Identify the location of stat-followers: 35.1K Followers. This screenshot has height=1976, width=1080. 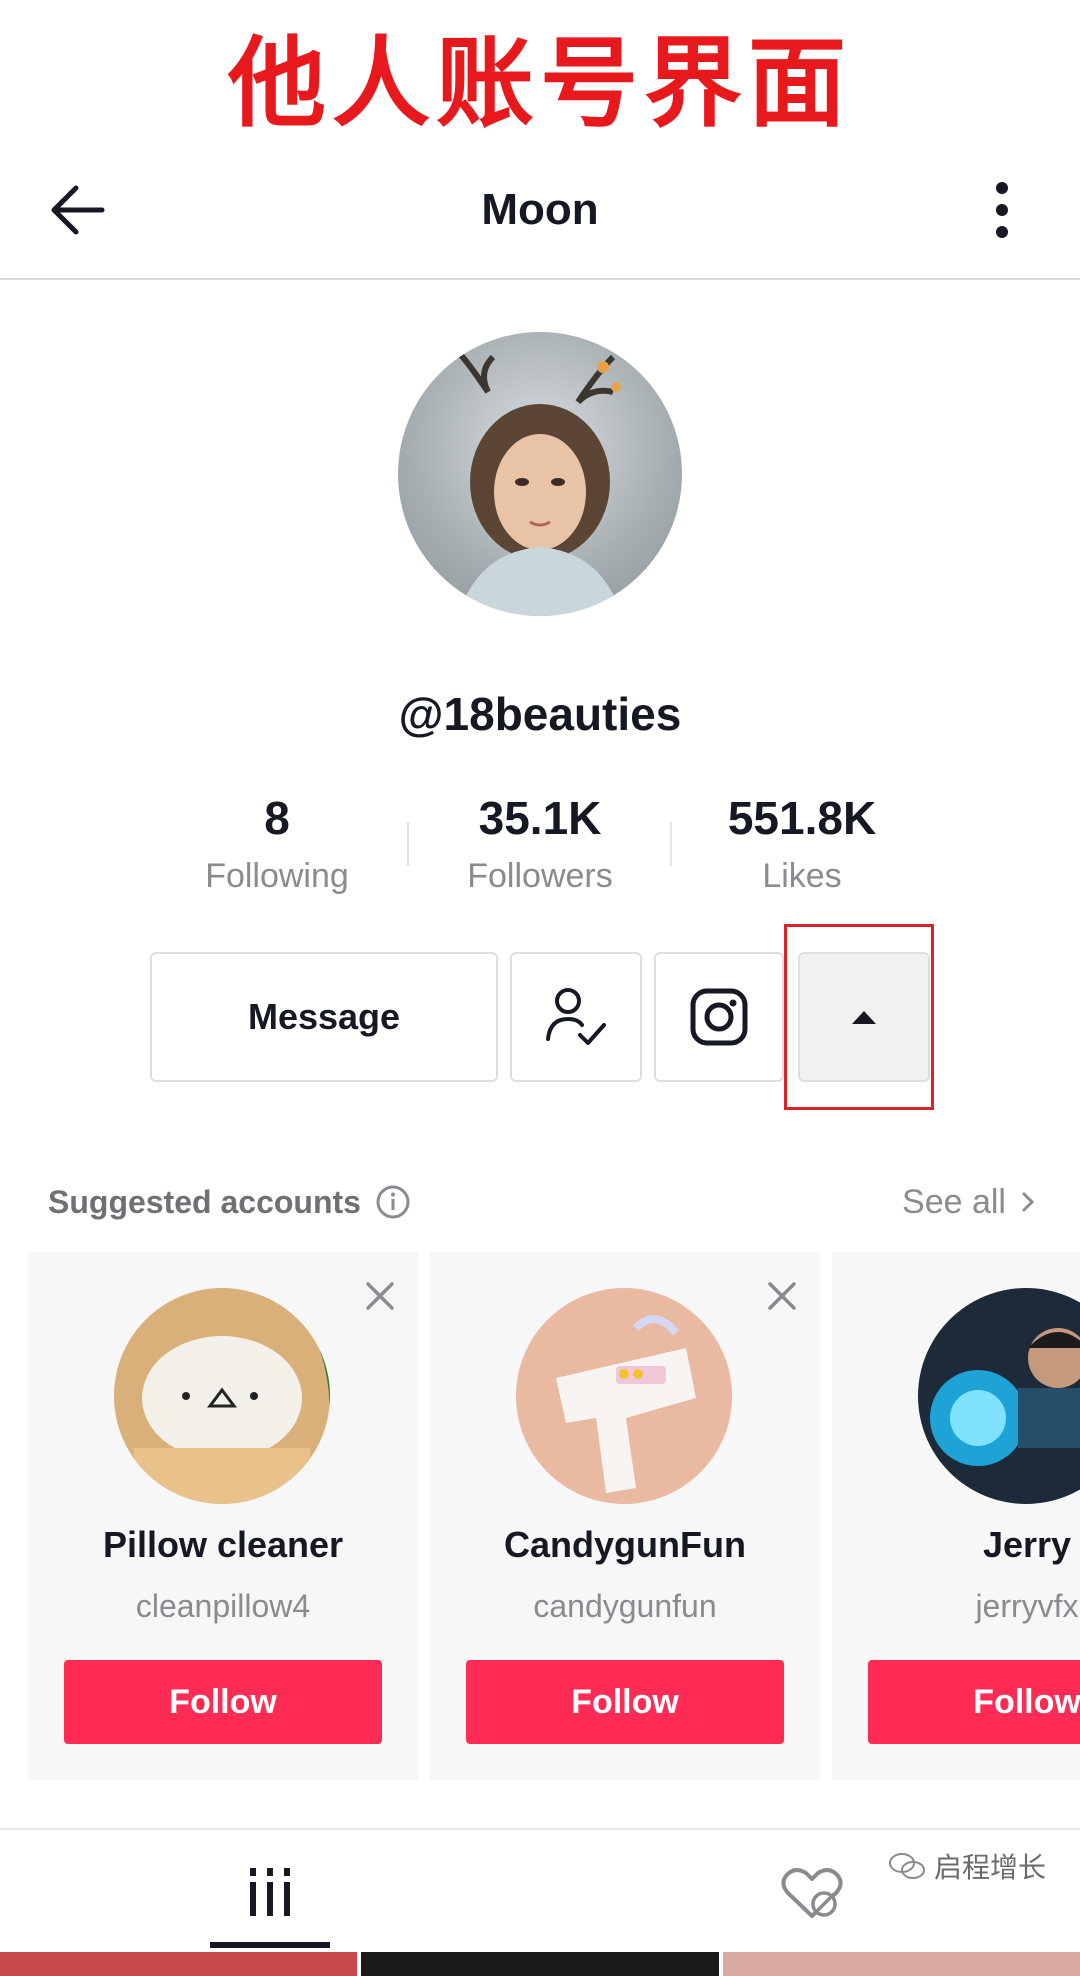
(540, 848).